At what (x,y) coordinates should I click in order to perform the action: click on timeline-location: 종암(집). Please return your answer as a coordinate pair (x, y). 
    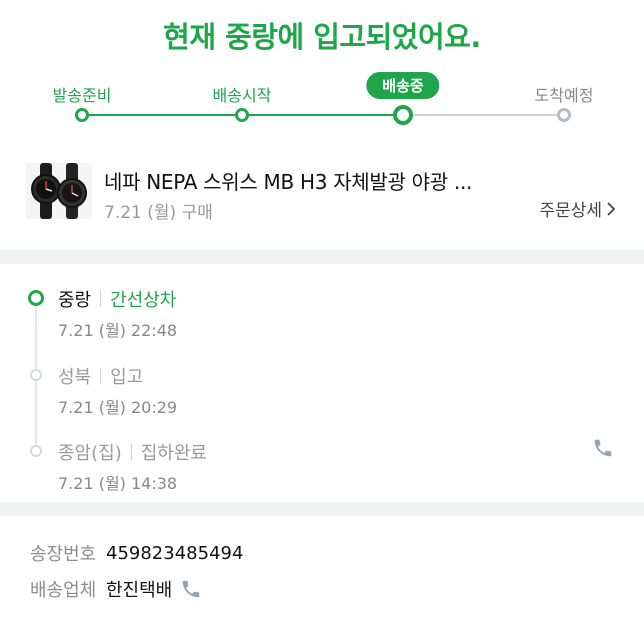
    Looking at the image, I should click on (90, 453).